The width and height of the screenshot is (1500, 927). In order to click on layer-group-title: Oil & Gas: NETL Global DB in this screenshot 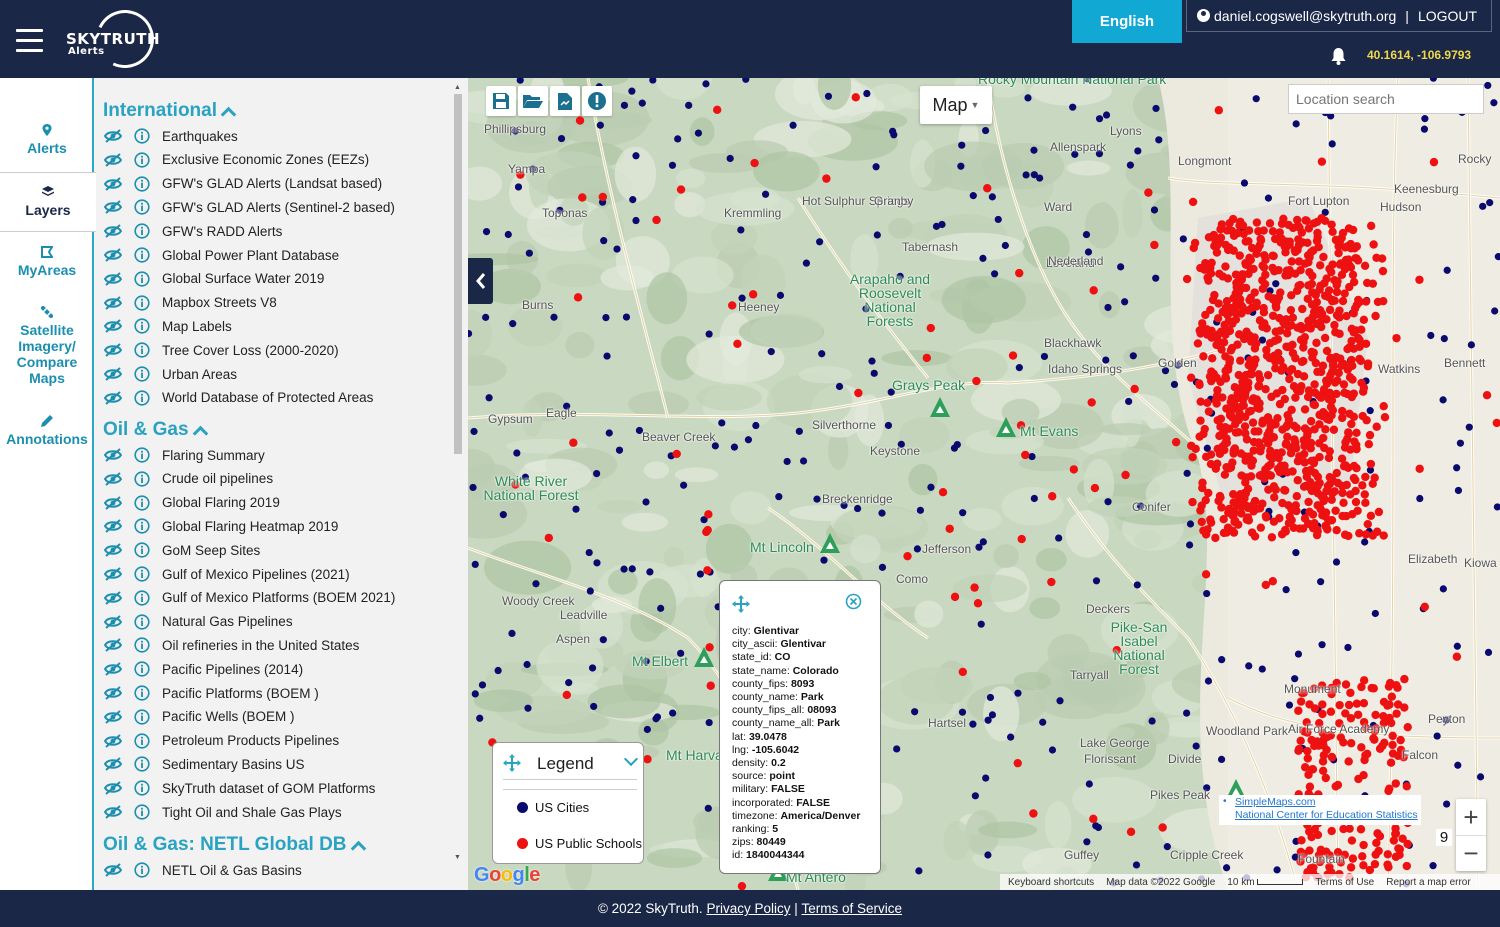, I will do `click(234, 845)`.